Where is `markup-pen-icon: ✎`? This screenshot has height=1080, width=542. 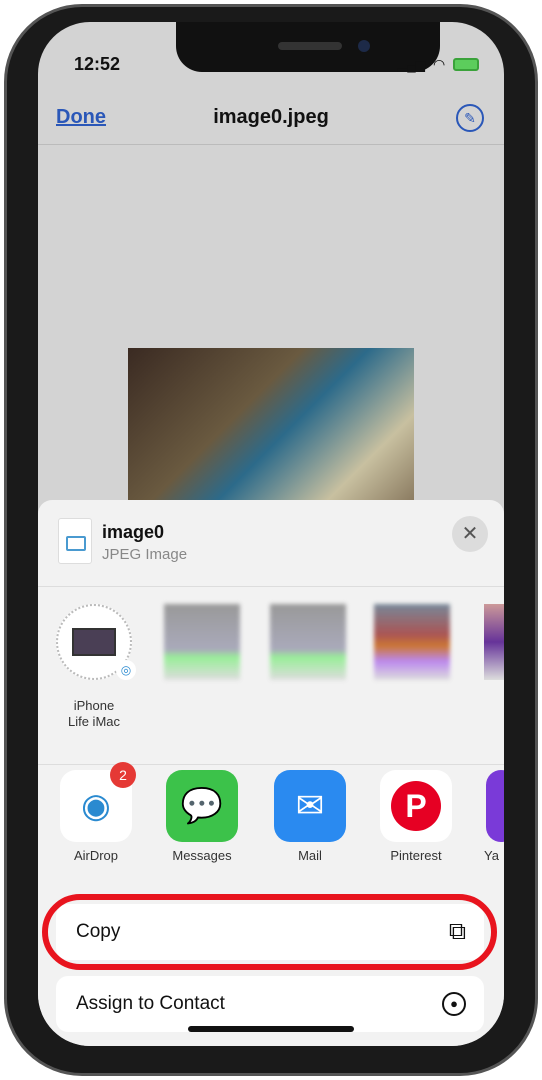 markup-pen-icon: ✎ is located at coordinates (470, 118).